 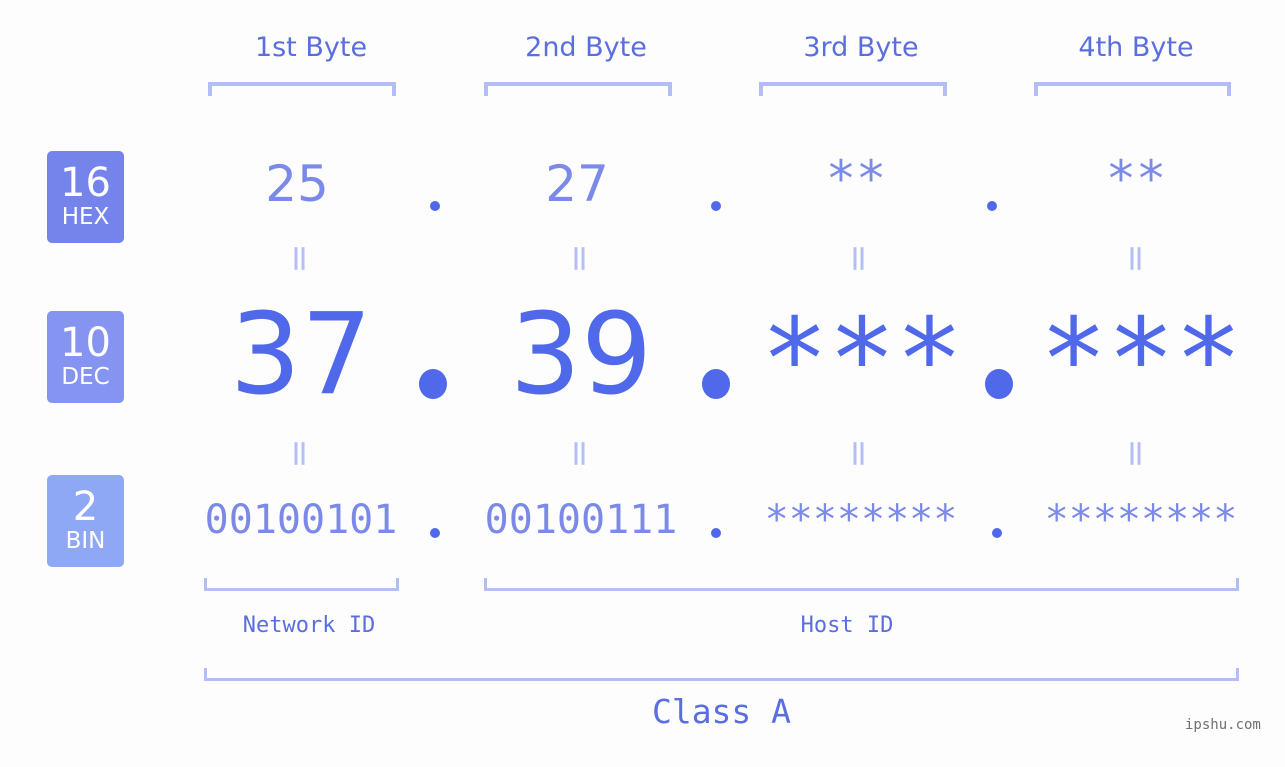 What do you see at coordinates (311, 47) in the screenshot?
I see `byte-header-1: 1st Byte` at bounding box center [311, 47].